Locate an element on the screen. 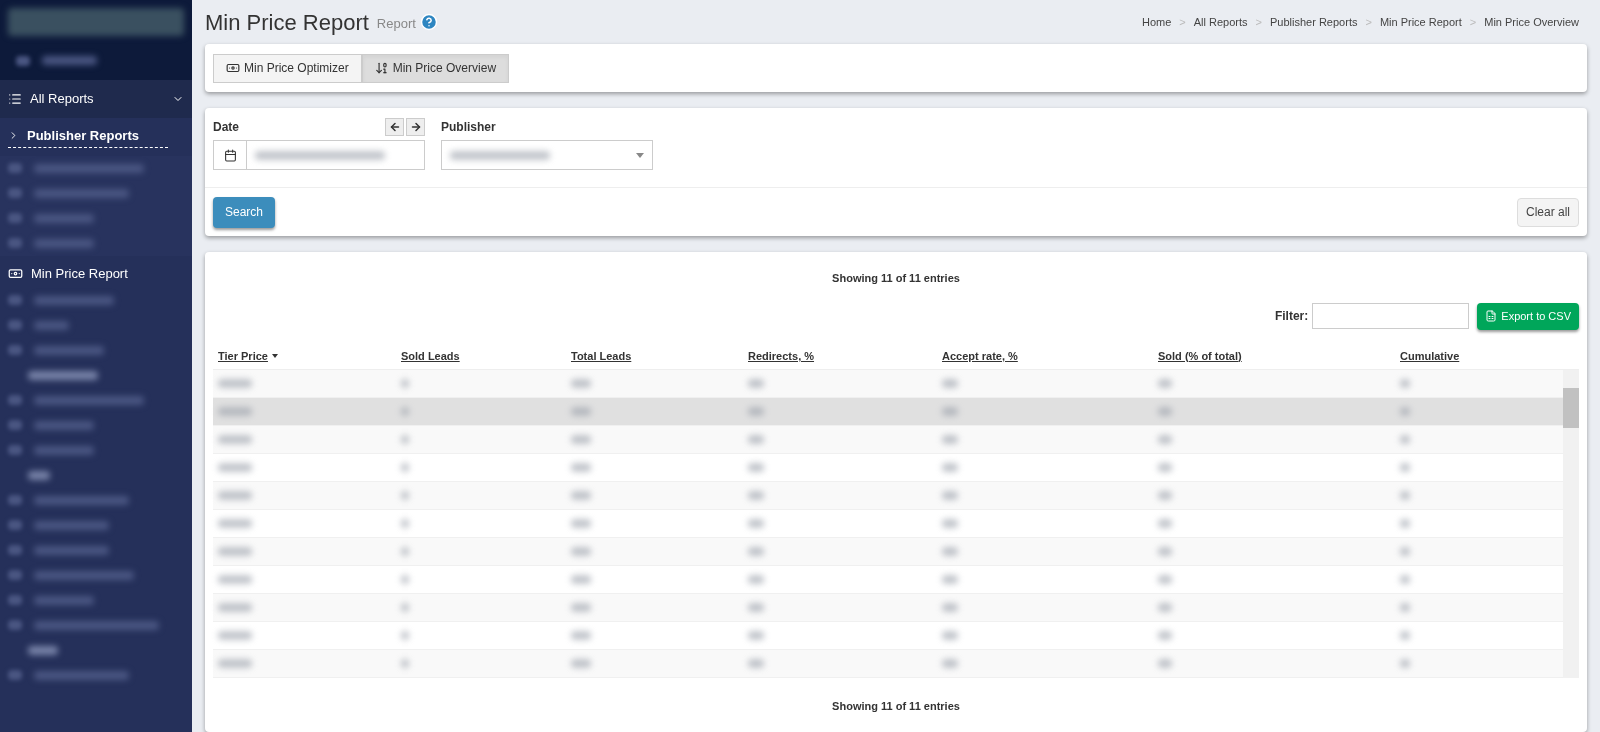  column-header: Sold (% of total) is located at coordinates (1200, 356).